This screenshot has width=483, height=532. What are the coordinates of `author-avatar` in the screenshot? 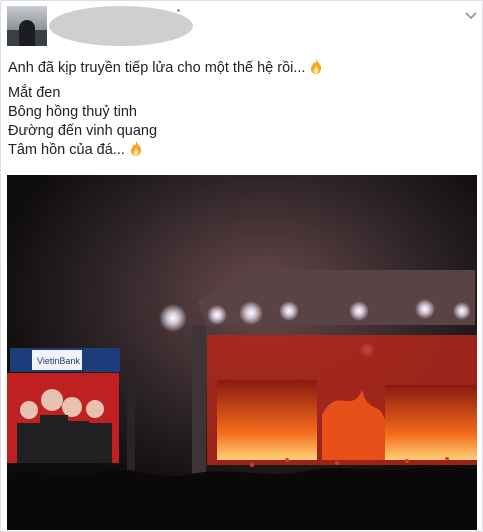 It's located at (27, 26).